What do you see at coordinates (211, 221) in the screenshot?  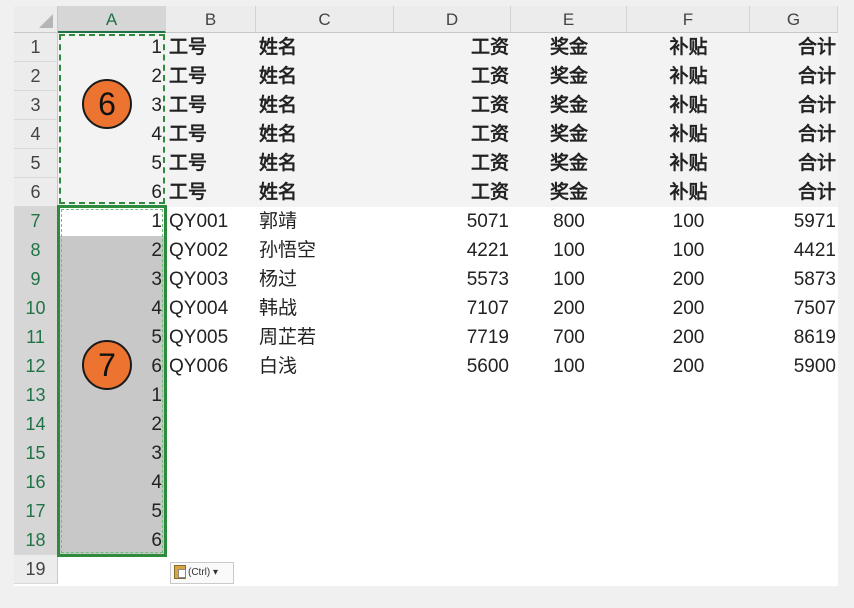 I see `cell-b7: QY001` at bounding box center [211, 221].